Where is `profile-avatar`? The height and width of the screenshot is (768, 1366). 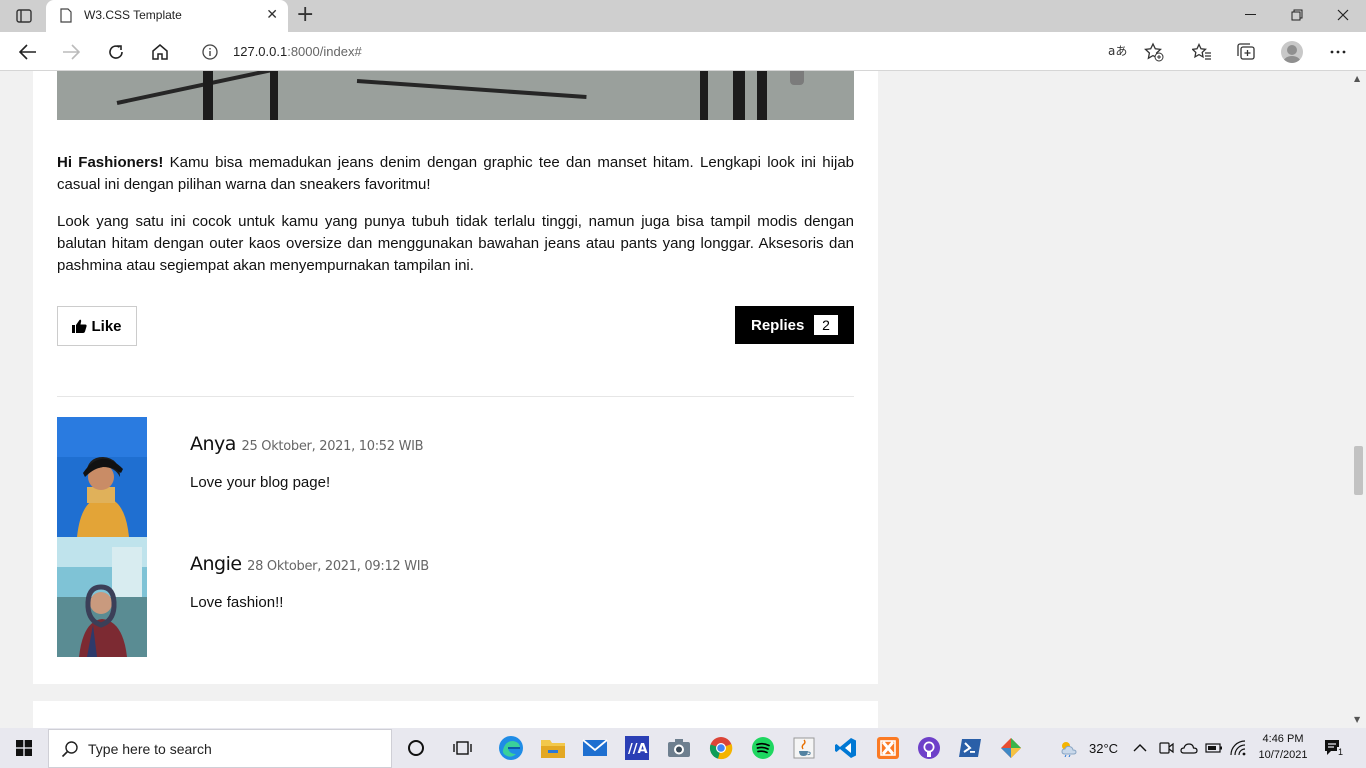
profile-avatar is located at coordinates (1292, 52).